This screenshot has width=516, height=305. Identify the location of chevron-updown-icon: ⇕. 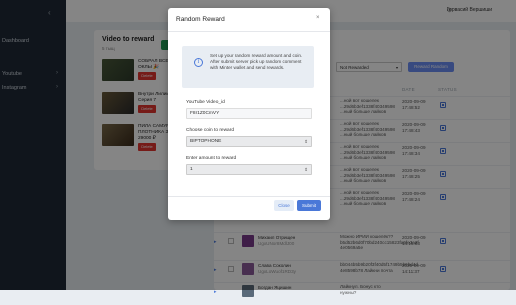
(306, 141).